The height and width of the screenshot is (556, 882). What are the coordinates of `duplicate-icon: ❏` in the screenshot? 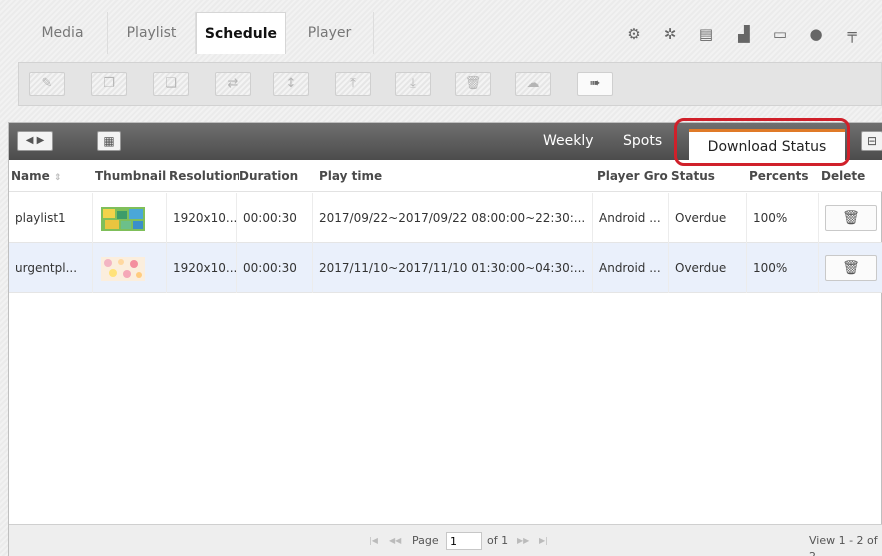 It's located at (171, 84).